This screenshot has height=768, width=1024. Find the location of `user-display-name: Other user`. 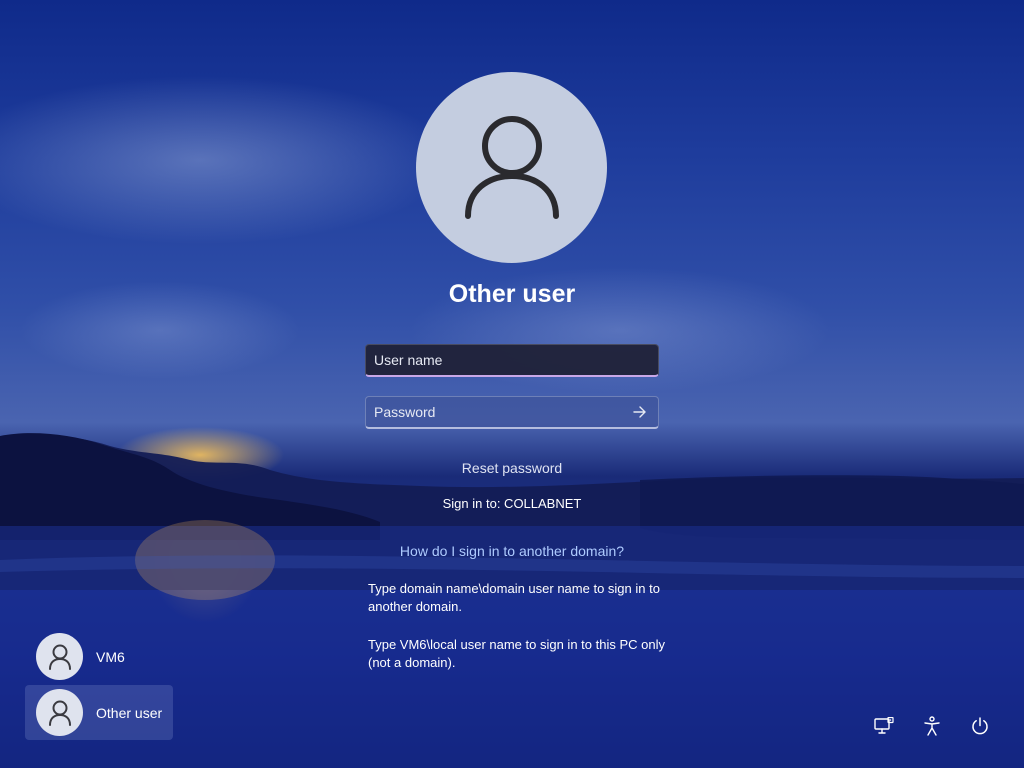

user-display-name: Other user is located at coordinates (512, 294).